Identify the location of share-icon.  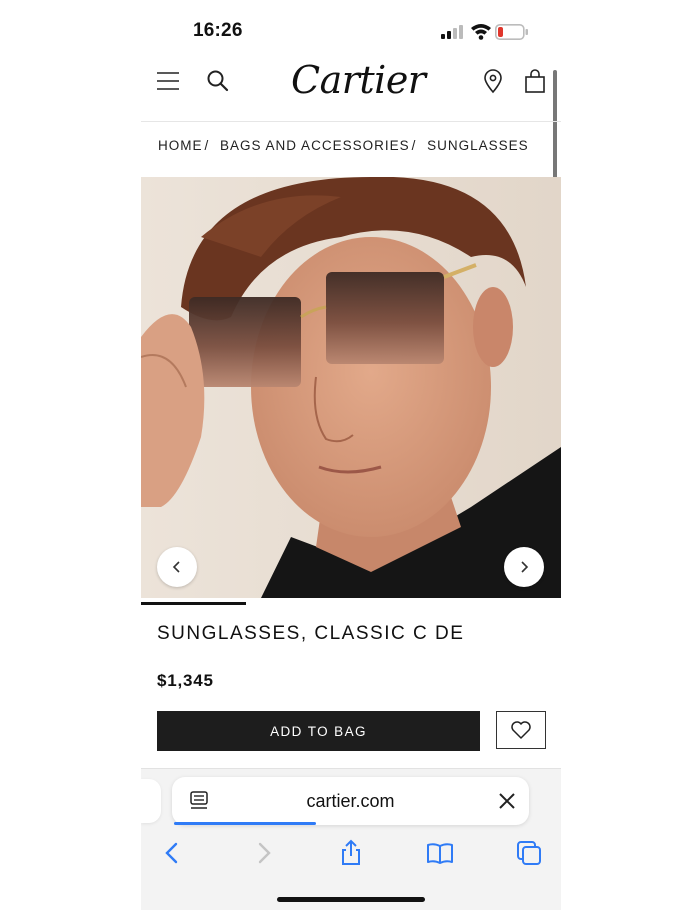
(351, 853).